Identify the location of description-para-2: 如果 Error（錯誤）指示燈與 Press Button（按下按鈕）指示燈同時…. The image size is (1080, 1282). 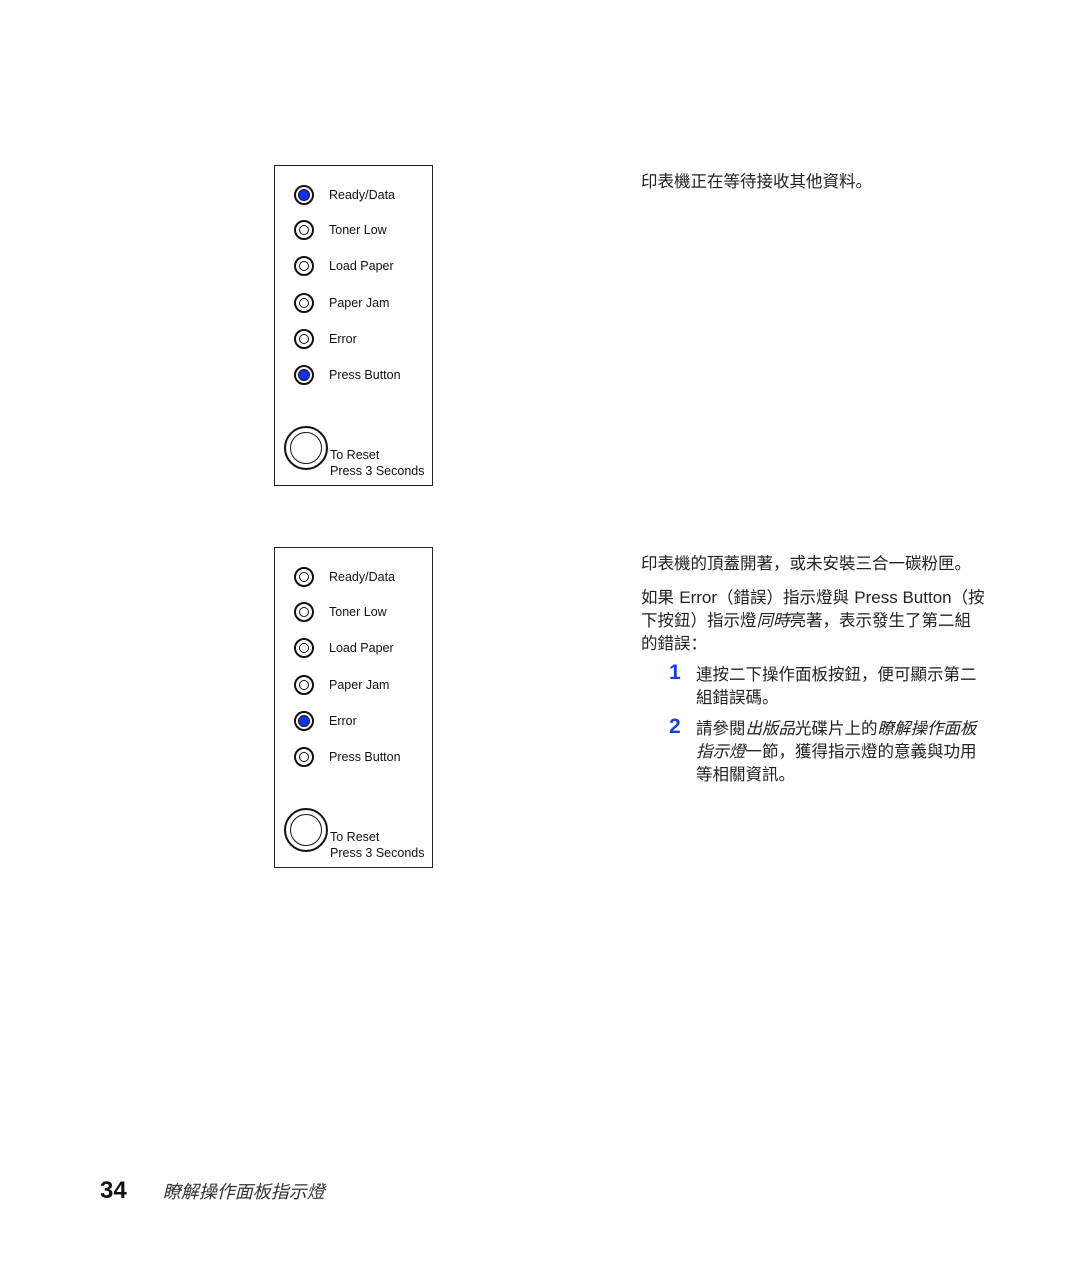
(813, 620).